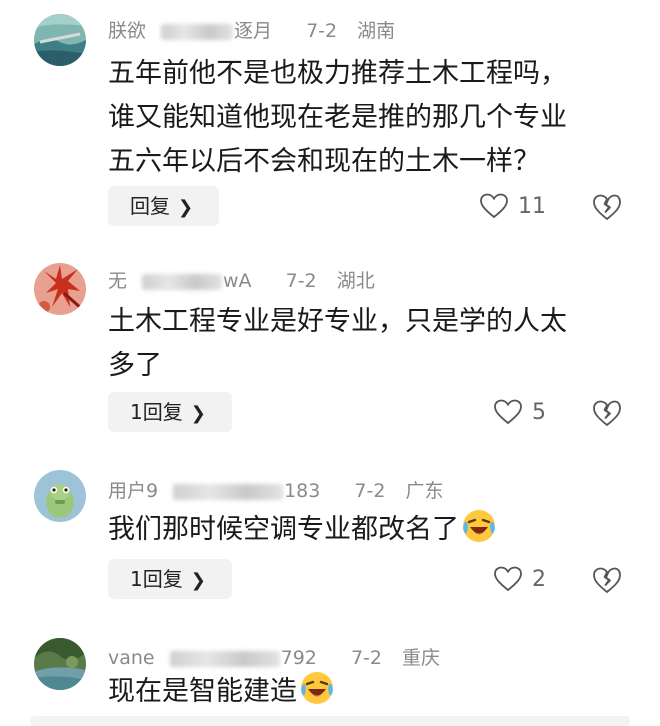 Image resolution: width=660 pixels, height=726 pixels. Describe the element at coordinates (421, 658) in the screenshot. I see `comment-location: 重庆` at that location.